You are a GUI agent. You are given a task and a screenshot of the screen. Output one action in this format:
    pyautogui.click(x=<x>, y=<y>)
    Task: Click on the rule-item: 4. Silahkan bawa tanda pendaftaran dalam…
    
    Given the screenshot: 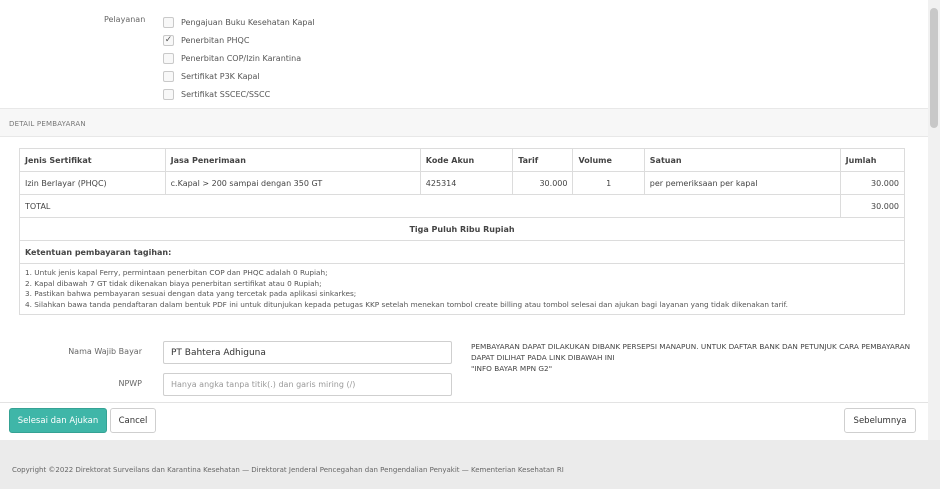 What is the action you would take?
    pyautogui.click(x=406, y=304)
    